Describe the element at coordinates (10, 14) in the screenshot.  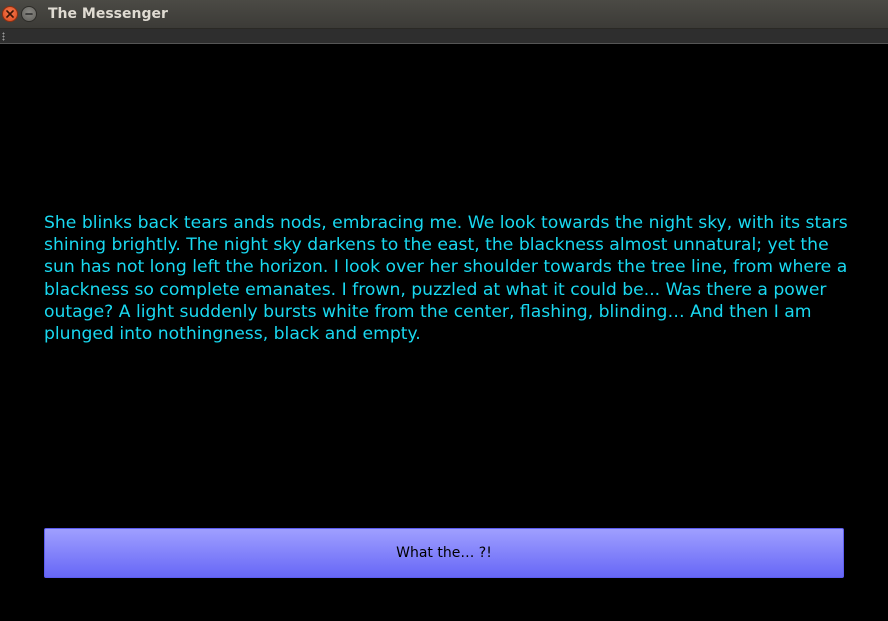
I see `close-icon` at that location.